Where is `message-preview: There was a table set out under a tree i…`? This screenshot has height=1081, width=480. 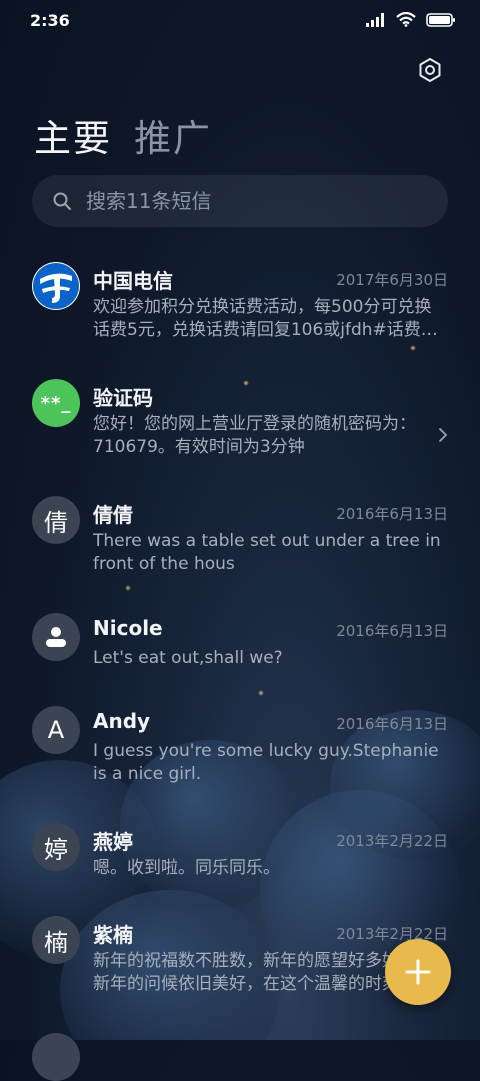 message-preview: There was a table set out under a tree i… is located at coordinates (267, 552).